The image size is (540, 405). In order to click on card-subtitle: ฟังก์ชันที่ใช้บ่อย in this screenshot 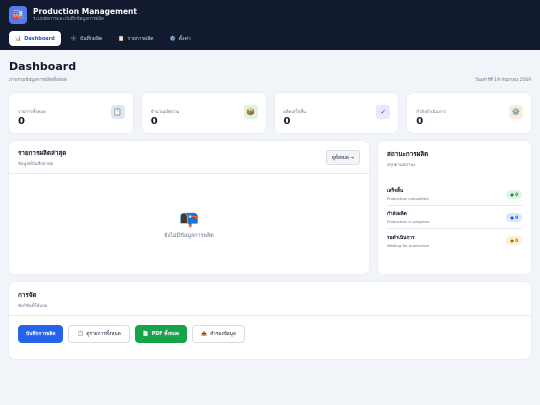, I will do `click(33, 306)`.